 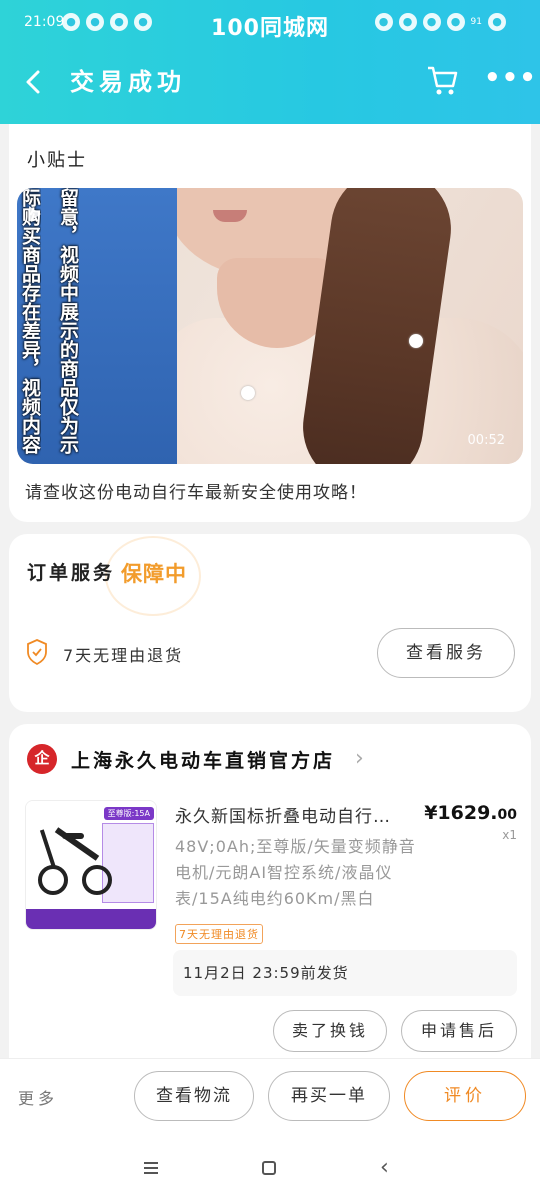 What do you see at coordinates (465, 1096) in the screenshot?
I see `review-button: 评价` at bounding box center [465, 1096].